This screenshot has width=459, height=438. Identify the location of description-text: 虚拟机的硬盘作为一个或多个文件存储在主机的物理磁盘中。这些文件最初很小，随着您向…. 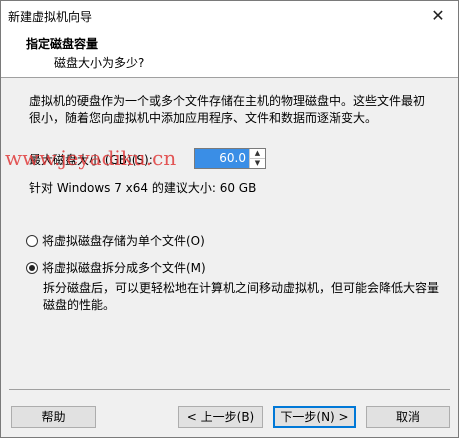
(227, 109).